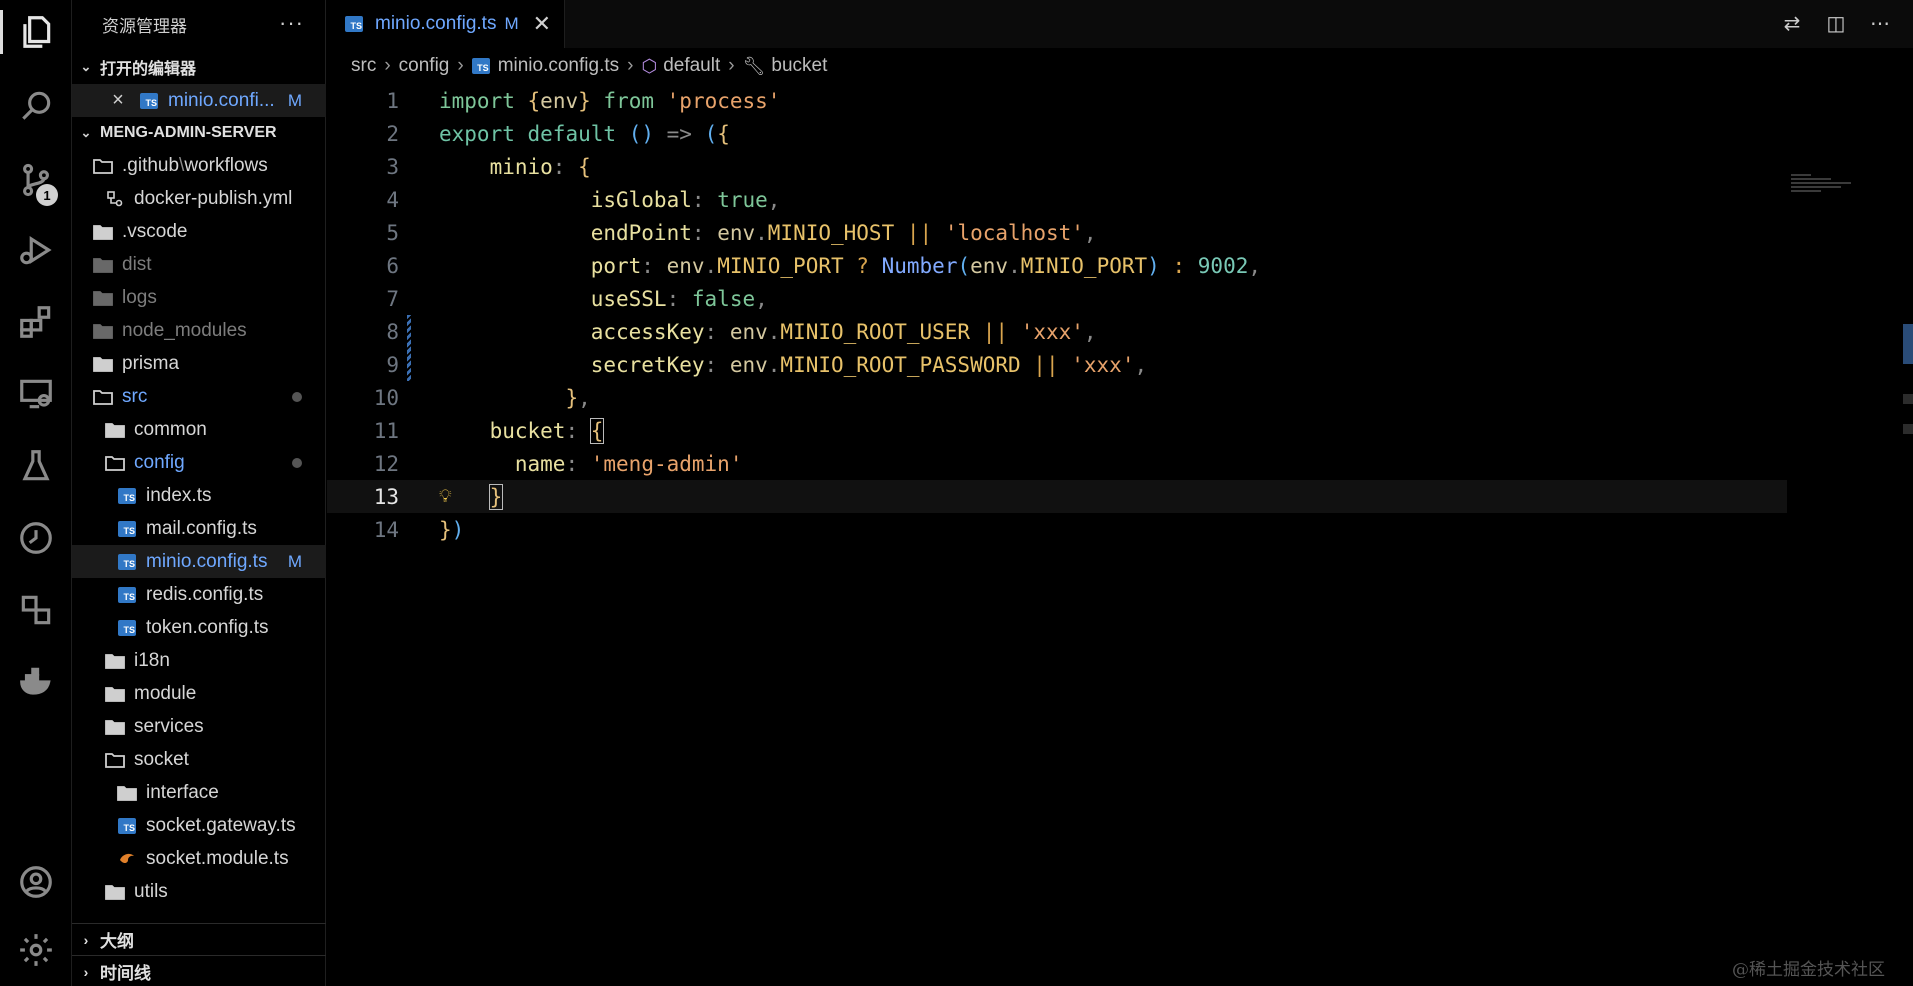 The image size is (1913, 986). What do you see at coordinates (199, 495) in the screenshot?
I see `tree-item-index-ts: TS index.ts` at bounding box center [199, 495].